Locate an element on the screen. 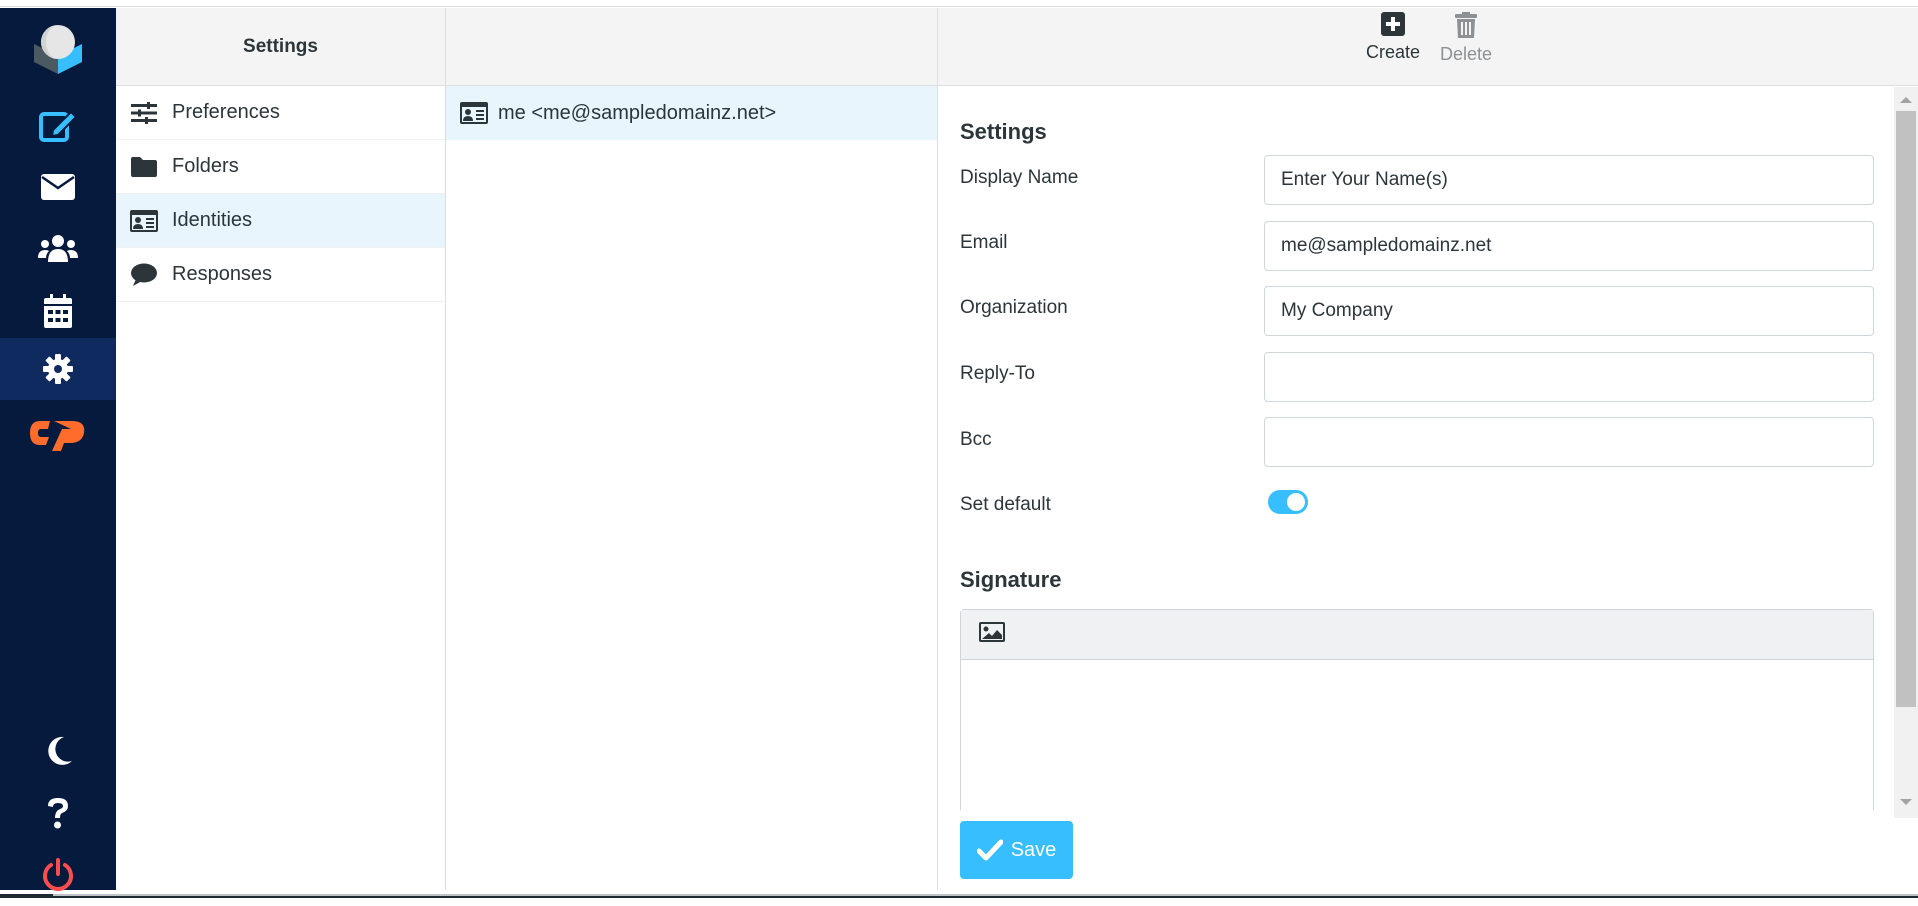 The image size is (1918, 906). scroll-up-icon is located at coordinates (1906, 100).